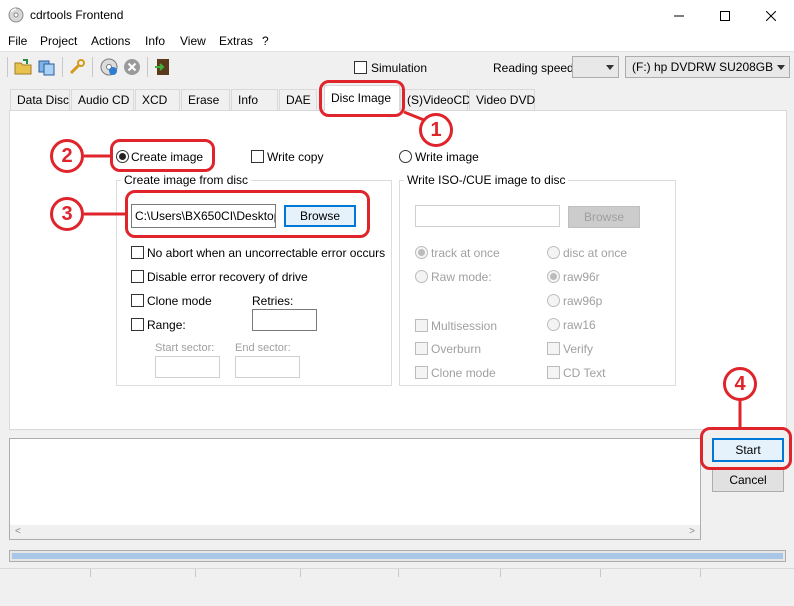 The width and height of the screenshot is (794, 606). I want to click on callout-box-start, so click(746, 448).